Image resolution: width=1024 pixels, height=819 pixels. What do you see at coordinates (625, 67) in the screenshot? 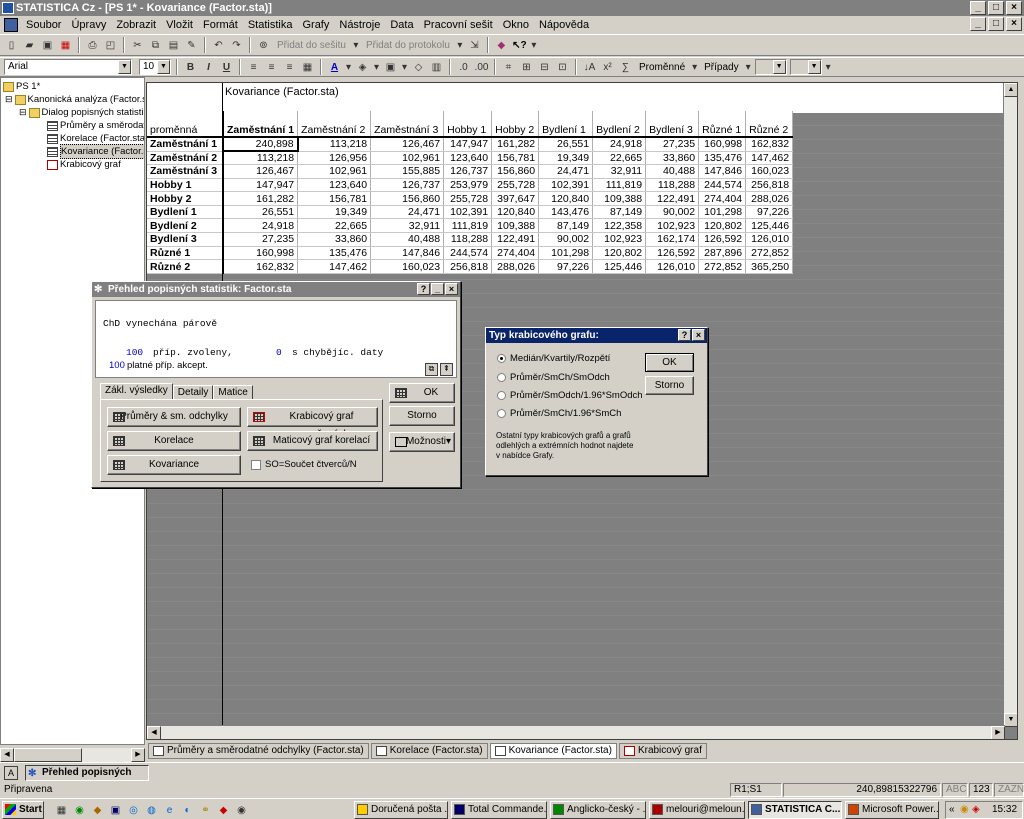
I see `formula-icon: ∑` at bounding box center [625, 67].